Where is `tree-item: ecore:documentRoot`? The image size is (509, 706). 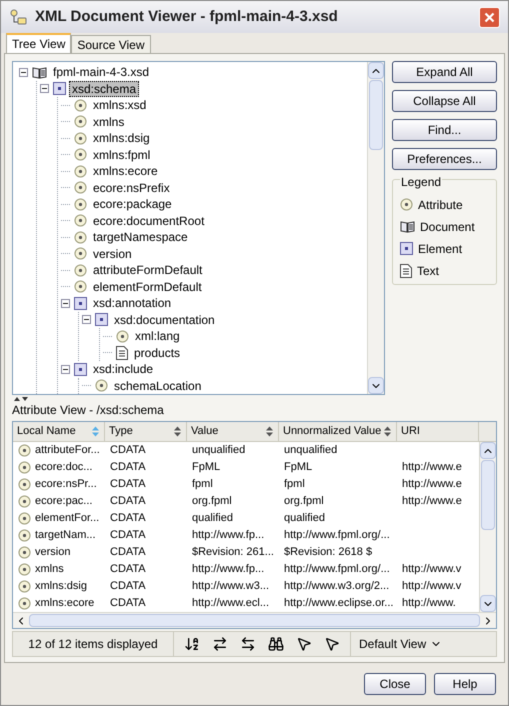 tree-item: ecore:documentRoot is located at coordinates (149, 220).